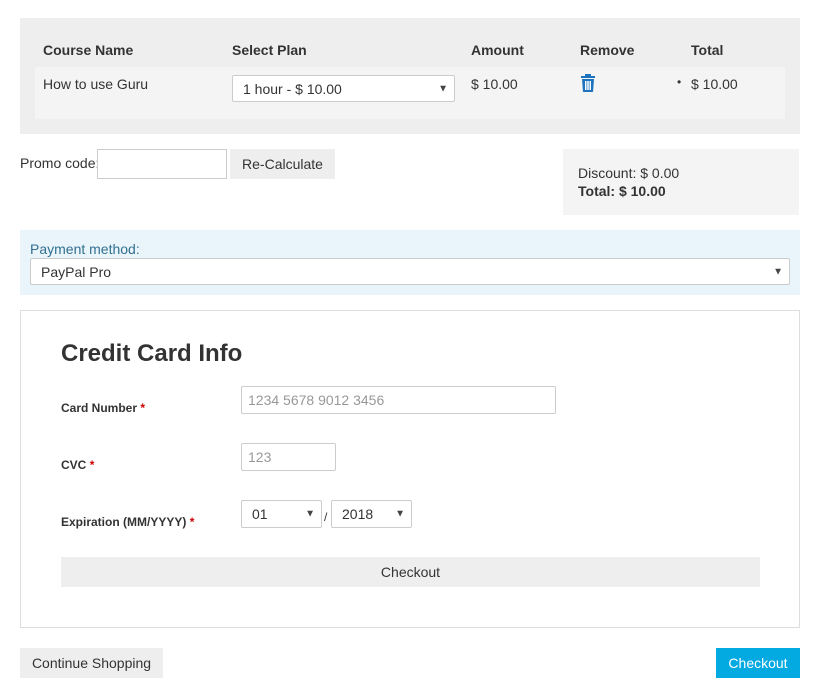  What do you see at coordinates (288, 457) in the screenshot?
I see `cvc-input` at bounding box center [288, 457].